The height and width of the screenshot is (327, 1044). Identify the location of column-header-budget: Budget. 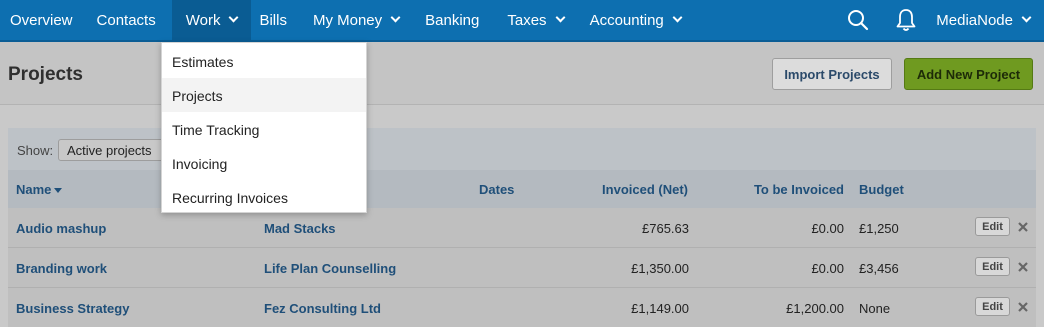
(881, 189).